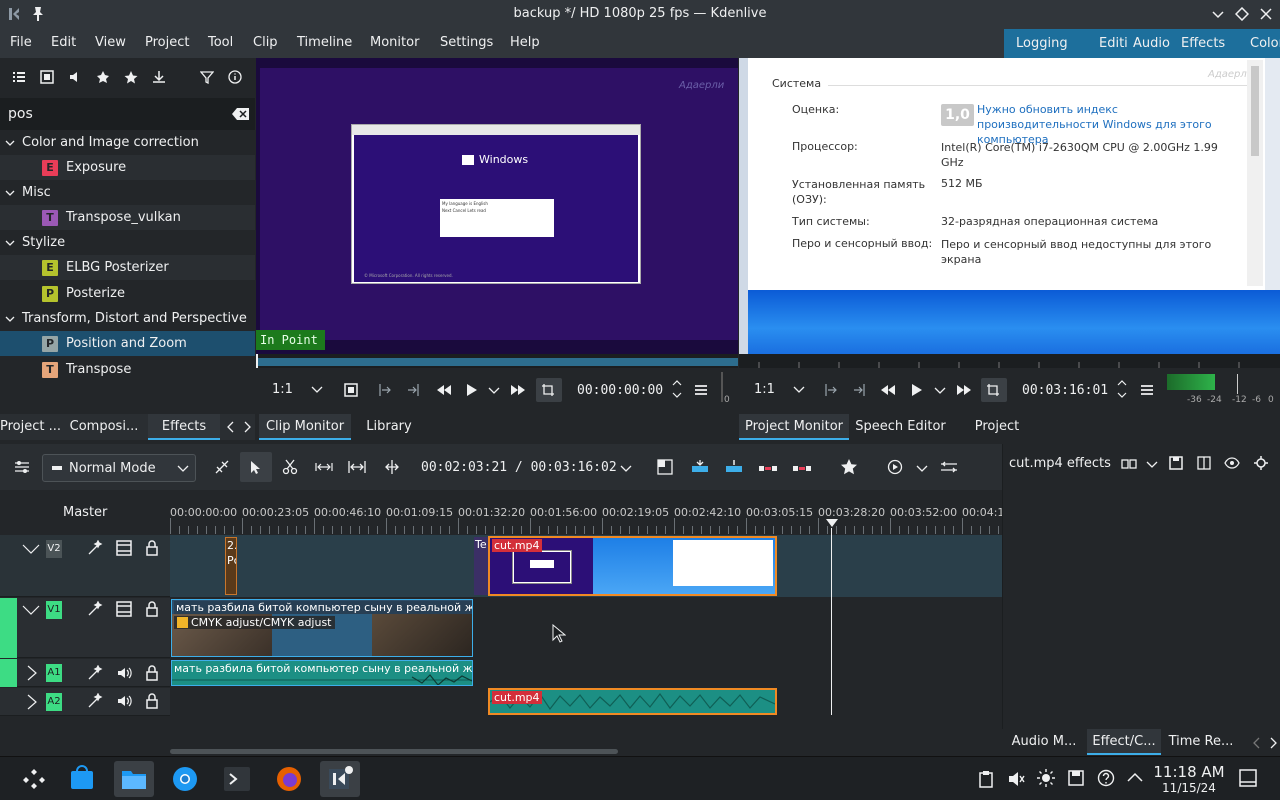 The image size is (1280, 800). What do you see at coordinates (1106, 778) in the screenshot?
I see `help-icon` at bounding box center [1106, 778].